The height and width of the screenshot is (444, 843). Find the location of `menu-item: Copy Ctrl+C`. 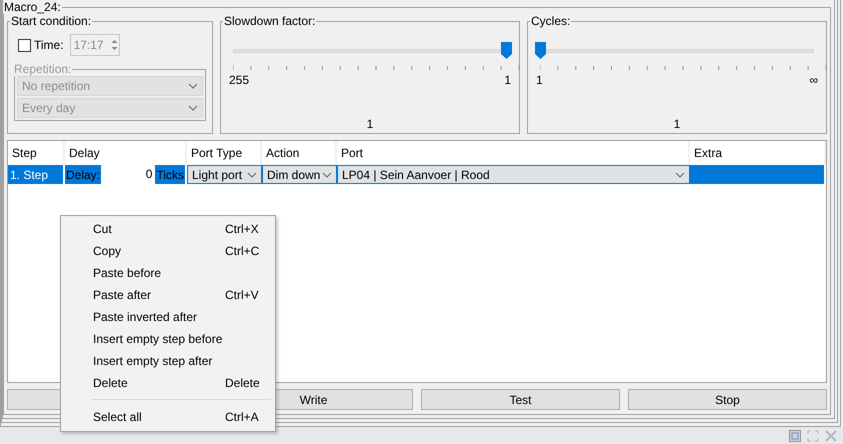

menu-item: Copy Ctrl+C is located at coordinates (168, 251).